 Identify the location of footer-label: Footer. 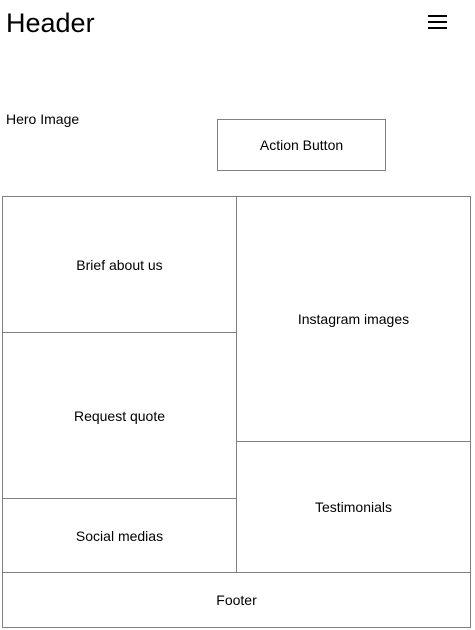
(236, 600).